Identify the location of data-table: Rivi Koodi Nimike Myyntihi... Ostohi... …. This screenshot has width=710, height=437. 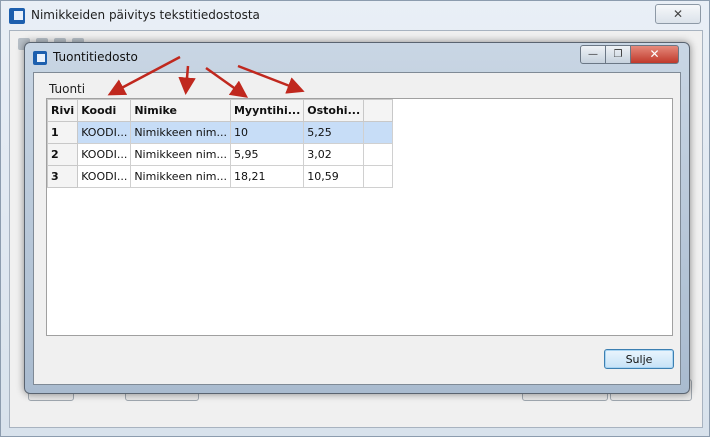
(220, 143).